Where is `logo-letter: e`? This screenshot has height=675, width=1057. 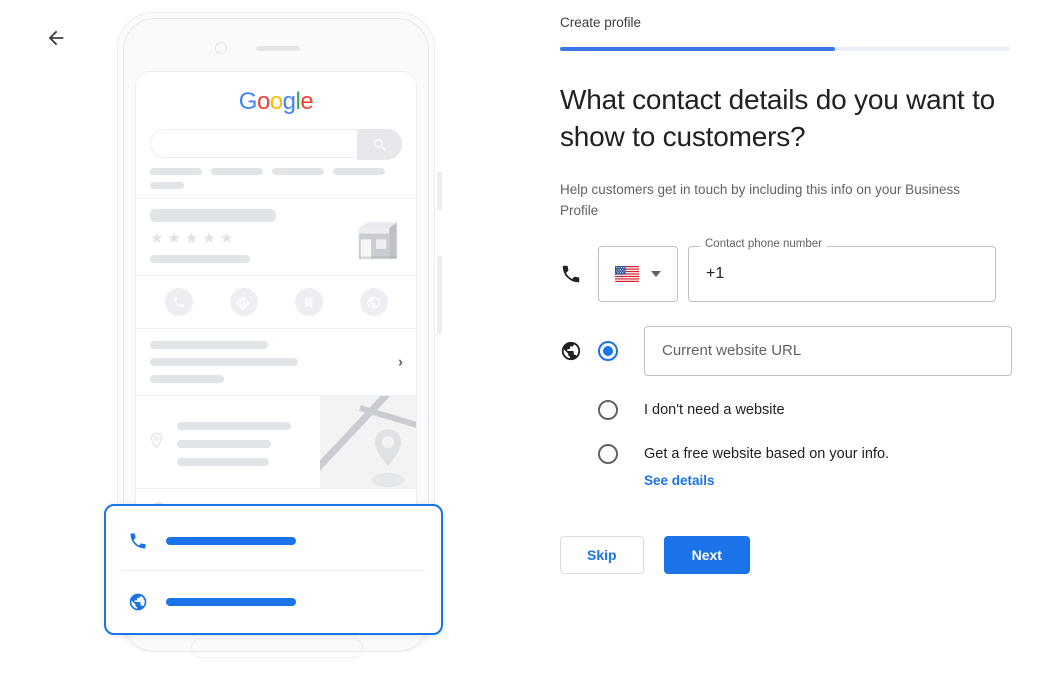
logo-letter: e is located at coordinates (307, 101).